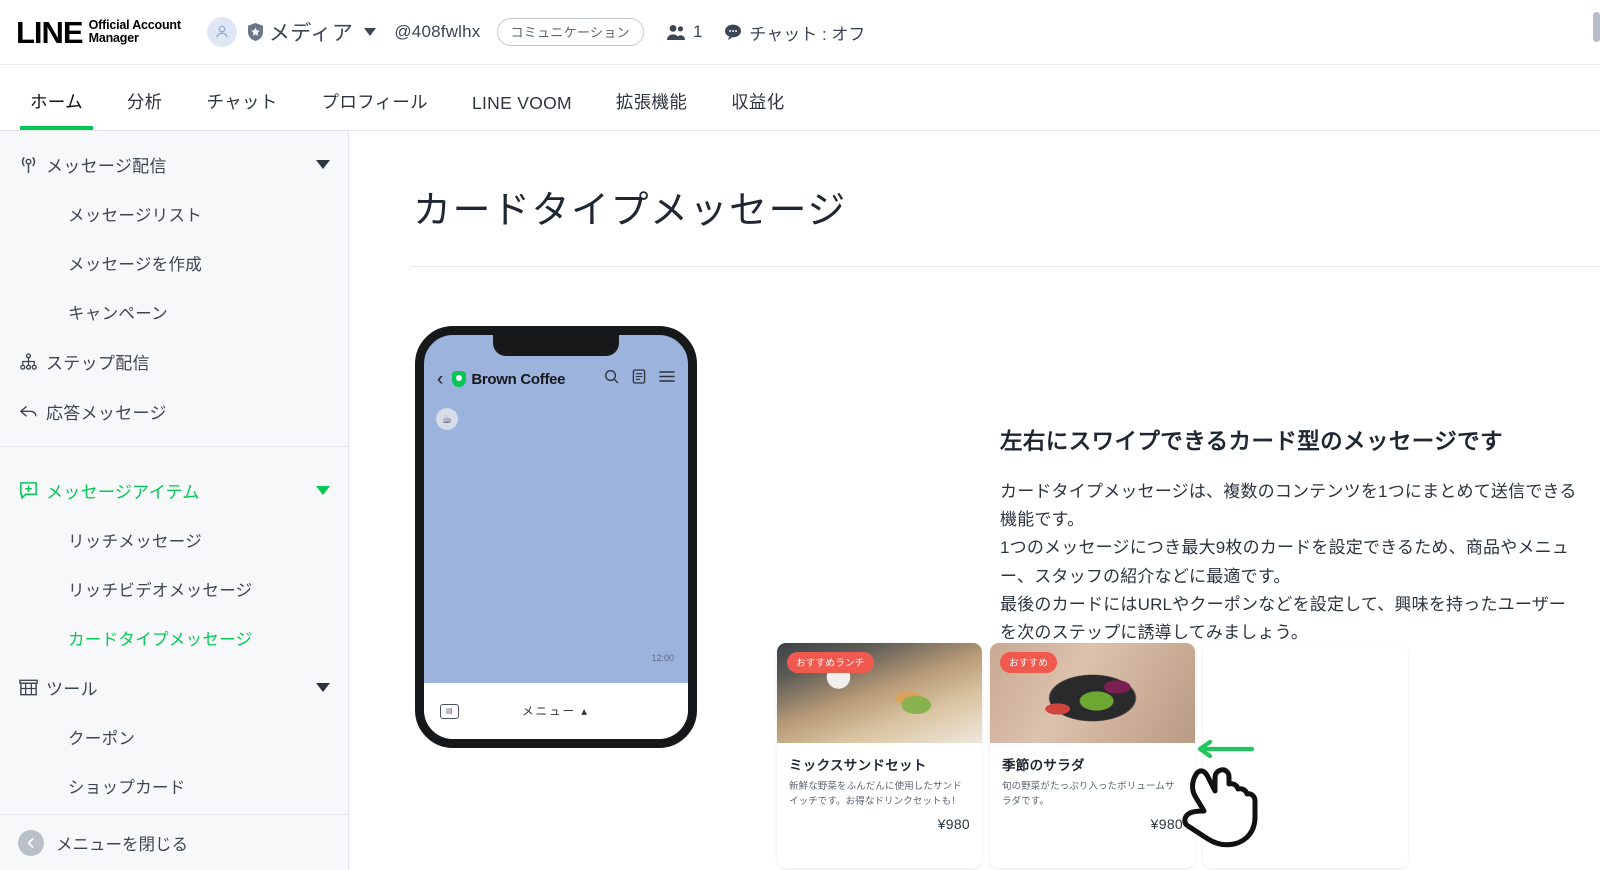 The height and width of the screenshot is (870, 1600). I want to click on friends-icon, so click(675, 32).